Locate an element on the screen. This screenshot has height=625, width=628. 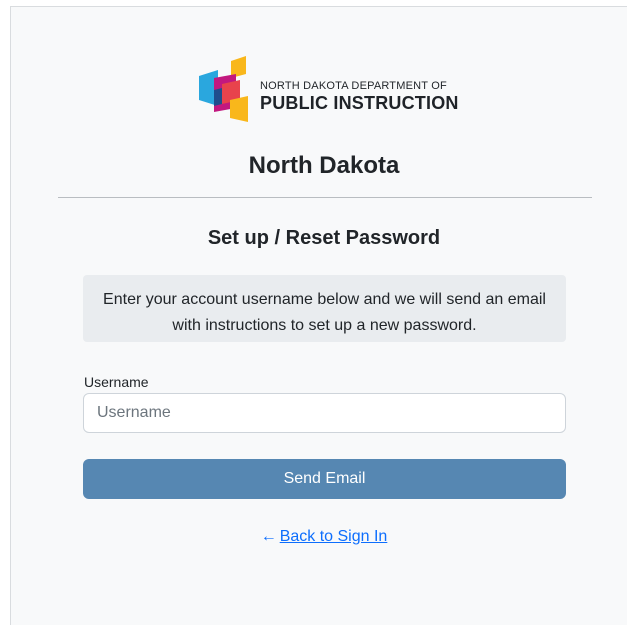
username-input is located at coordinates (324, 413).